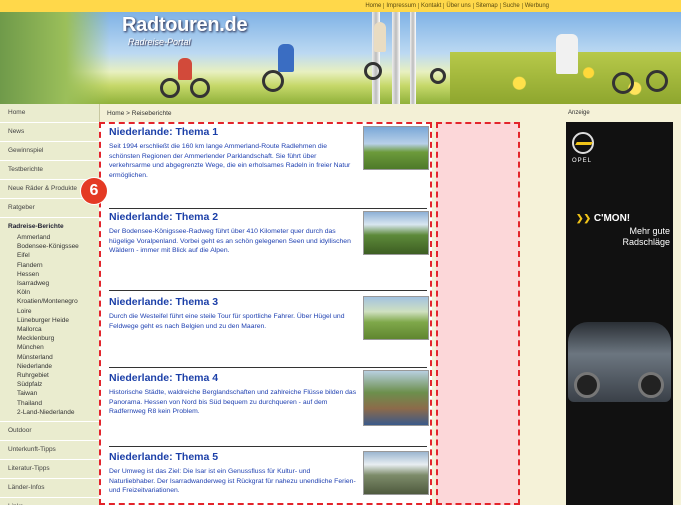 The height and width of the screenshot is (505, 681). I want to click on topnav-link-suche: Suche, so click(510, 6).